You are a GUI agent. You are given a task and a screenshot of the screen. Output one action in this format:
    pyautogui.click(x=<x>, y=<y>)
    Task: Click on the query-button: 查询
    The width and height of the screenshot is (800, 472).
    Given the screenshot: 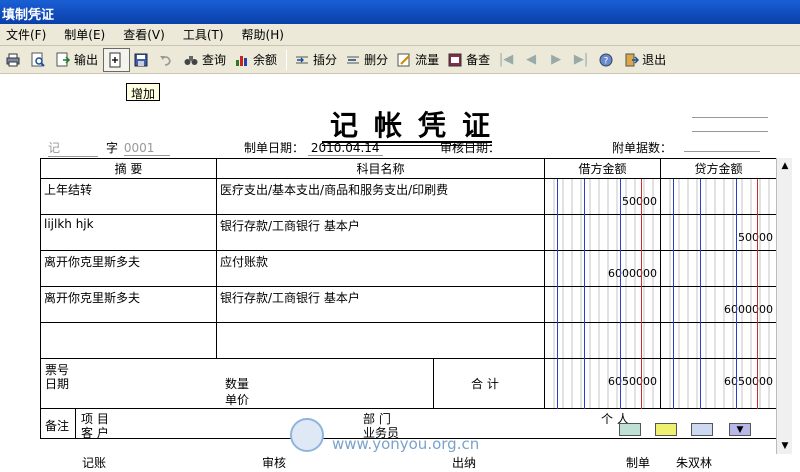 What is the action you would take?
    pyautogui.click(x=205, y=60)
    